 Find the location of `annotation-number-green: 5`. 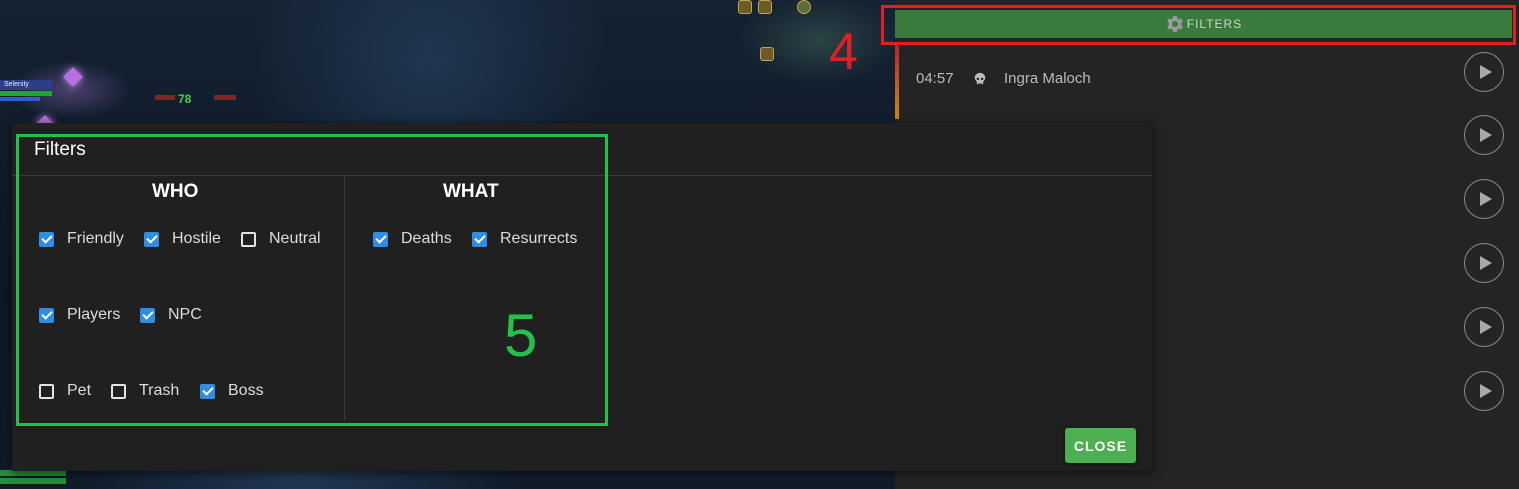

annotation-number-green: 5 is located at coordinates (521, 335).